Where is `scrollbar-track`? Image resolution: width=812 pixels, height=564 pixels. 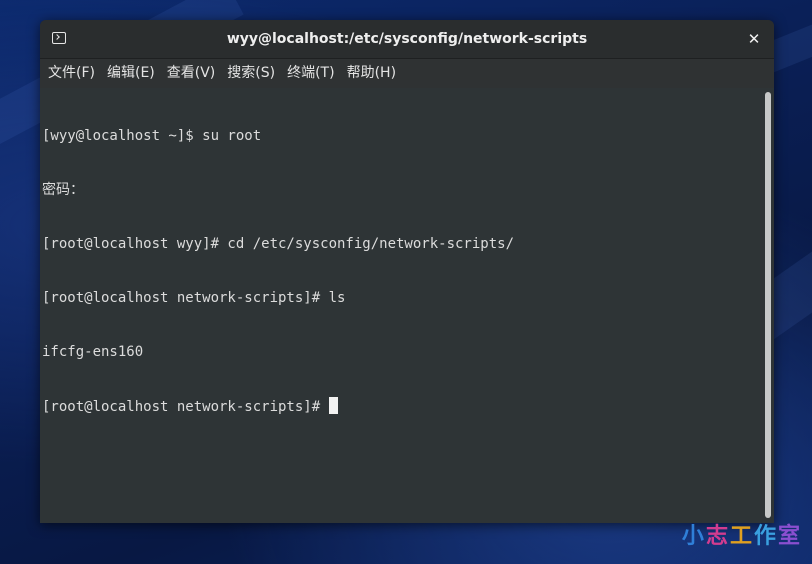
scrollbar-track is located at coordinates (768, 305).